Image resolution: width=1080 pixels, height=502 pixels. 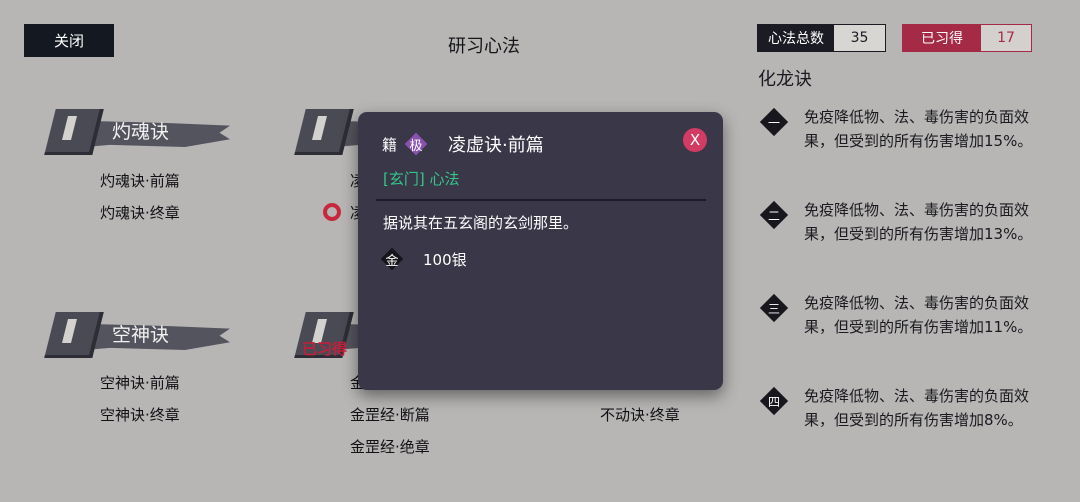 I want to click on effect-text: 免疫降低物、法、毒伤害的负面效果，但受到的所有伤害增加15%。, so click(x=918, y=129).